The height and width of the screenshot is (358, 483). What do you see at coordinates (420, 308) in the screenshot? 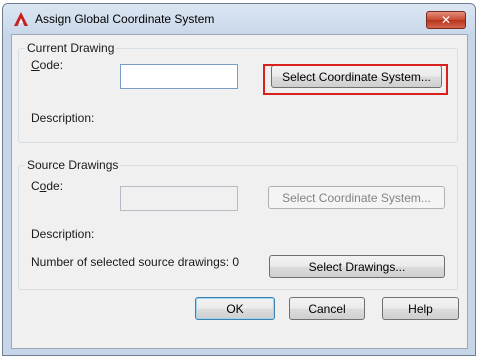
I see `help-button: Help` at bounding box center [420, 308].